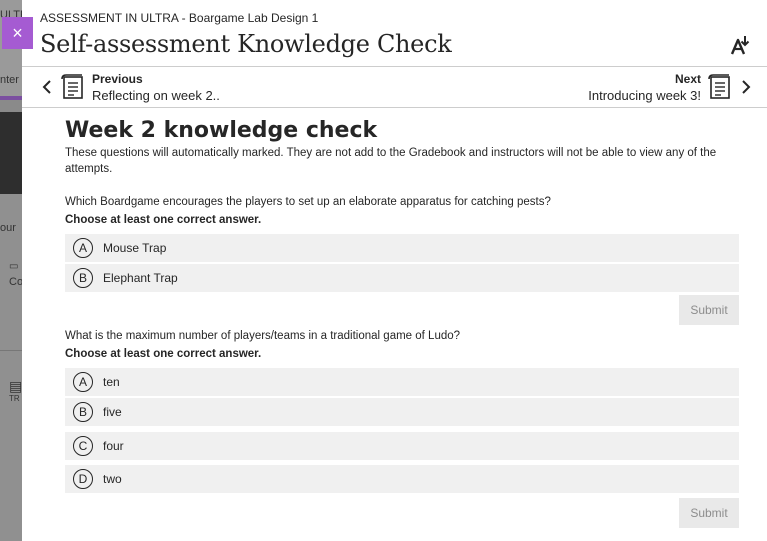  What do you see at coordinates (644, 95) in the screenshot?
I see `next-title: Introducing week 3!` at bounding box center [644, 95].